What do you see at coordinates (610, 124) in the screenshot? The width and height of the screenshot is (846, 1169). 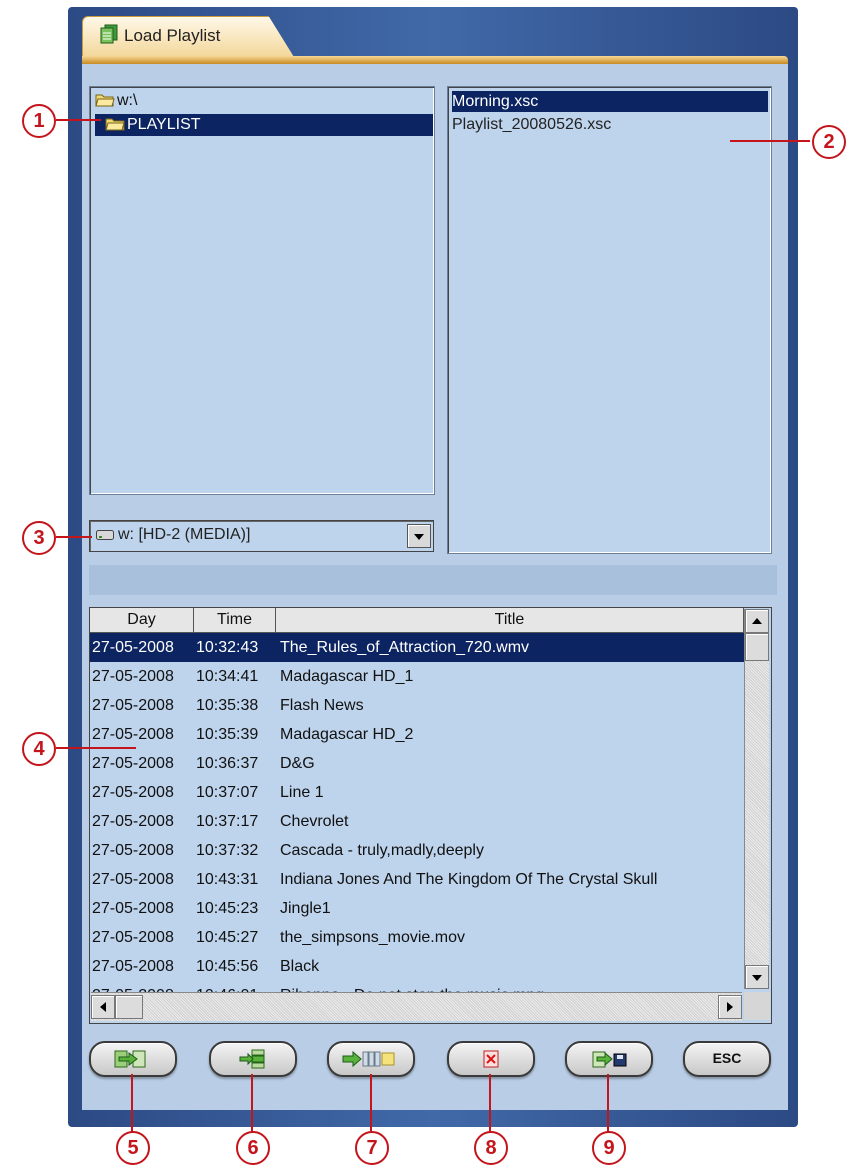 I see `file-item: Playlist_20080526.xsc` at bounding box center [610, 124].